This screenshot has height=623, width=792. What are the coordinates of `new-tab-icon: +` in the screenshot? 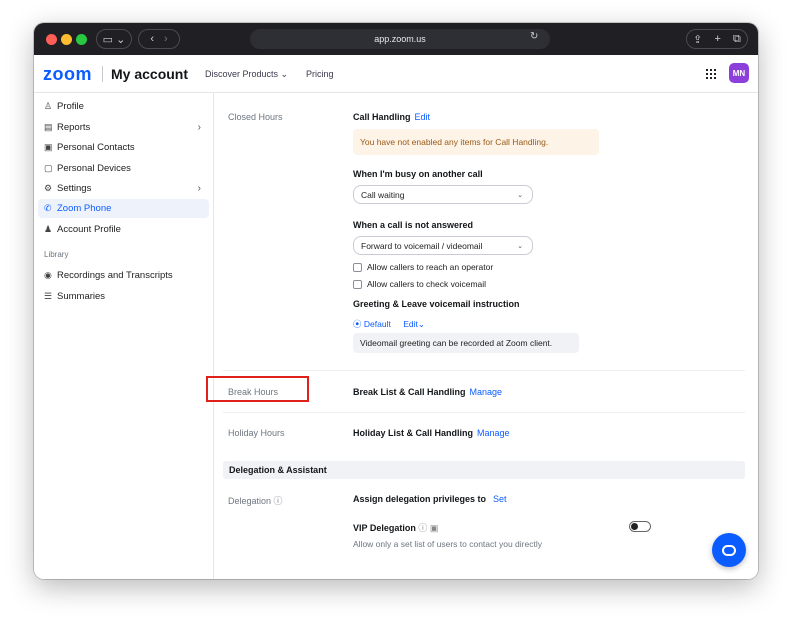 It's located at (717, 39).